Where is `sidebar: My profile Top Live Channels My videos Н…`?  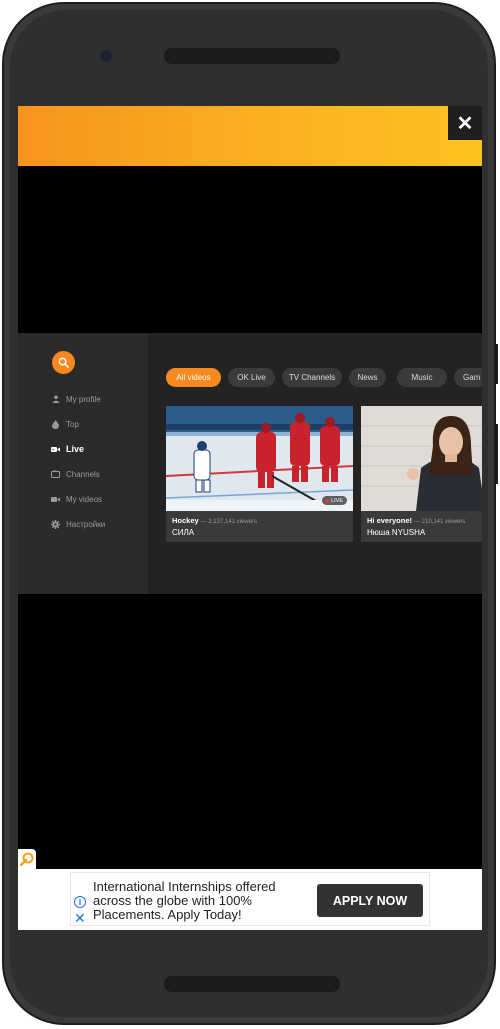
sidebar: My profile Top Live Channels My videos Н… is located at coordinates (83, 463).